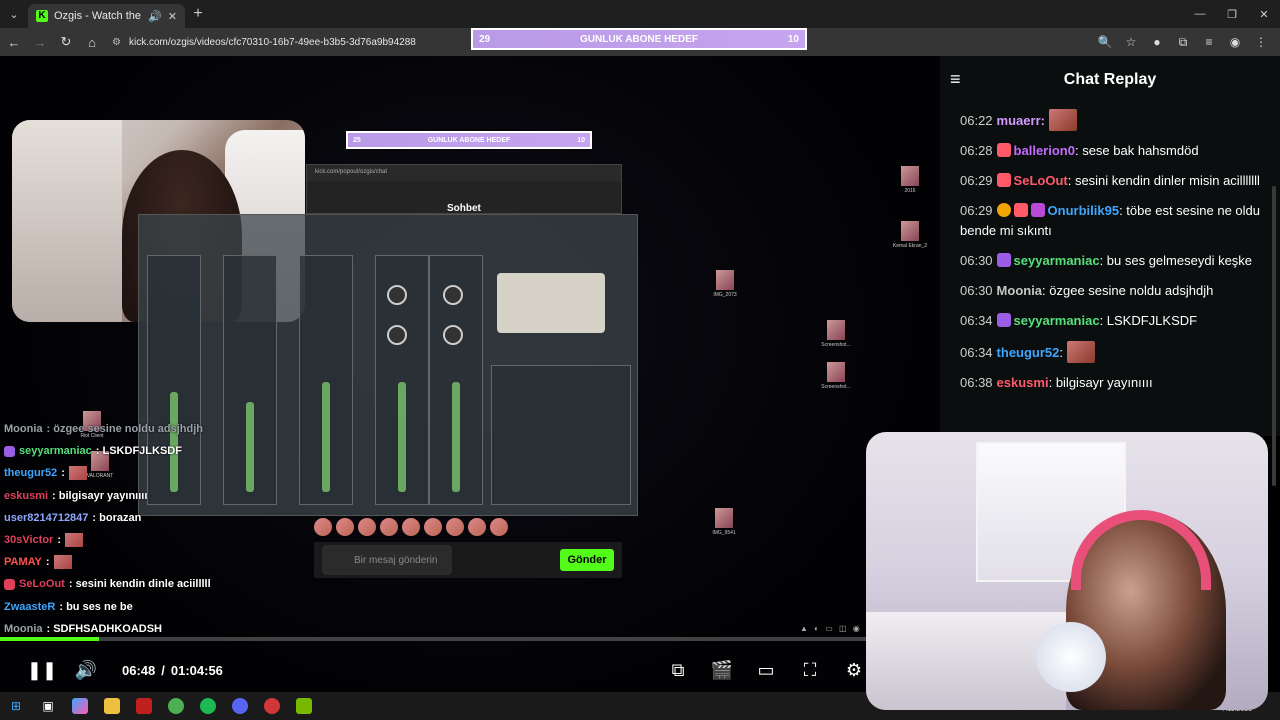 The image size is (1280, 720). I want to click on chat-scrollbar, so click(1274, 336).